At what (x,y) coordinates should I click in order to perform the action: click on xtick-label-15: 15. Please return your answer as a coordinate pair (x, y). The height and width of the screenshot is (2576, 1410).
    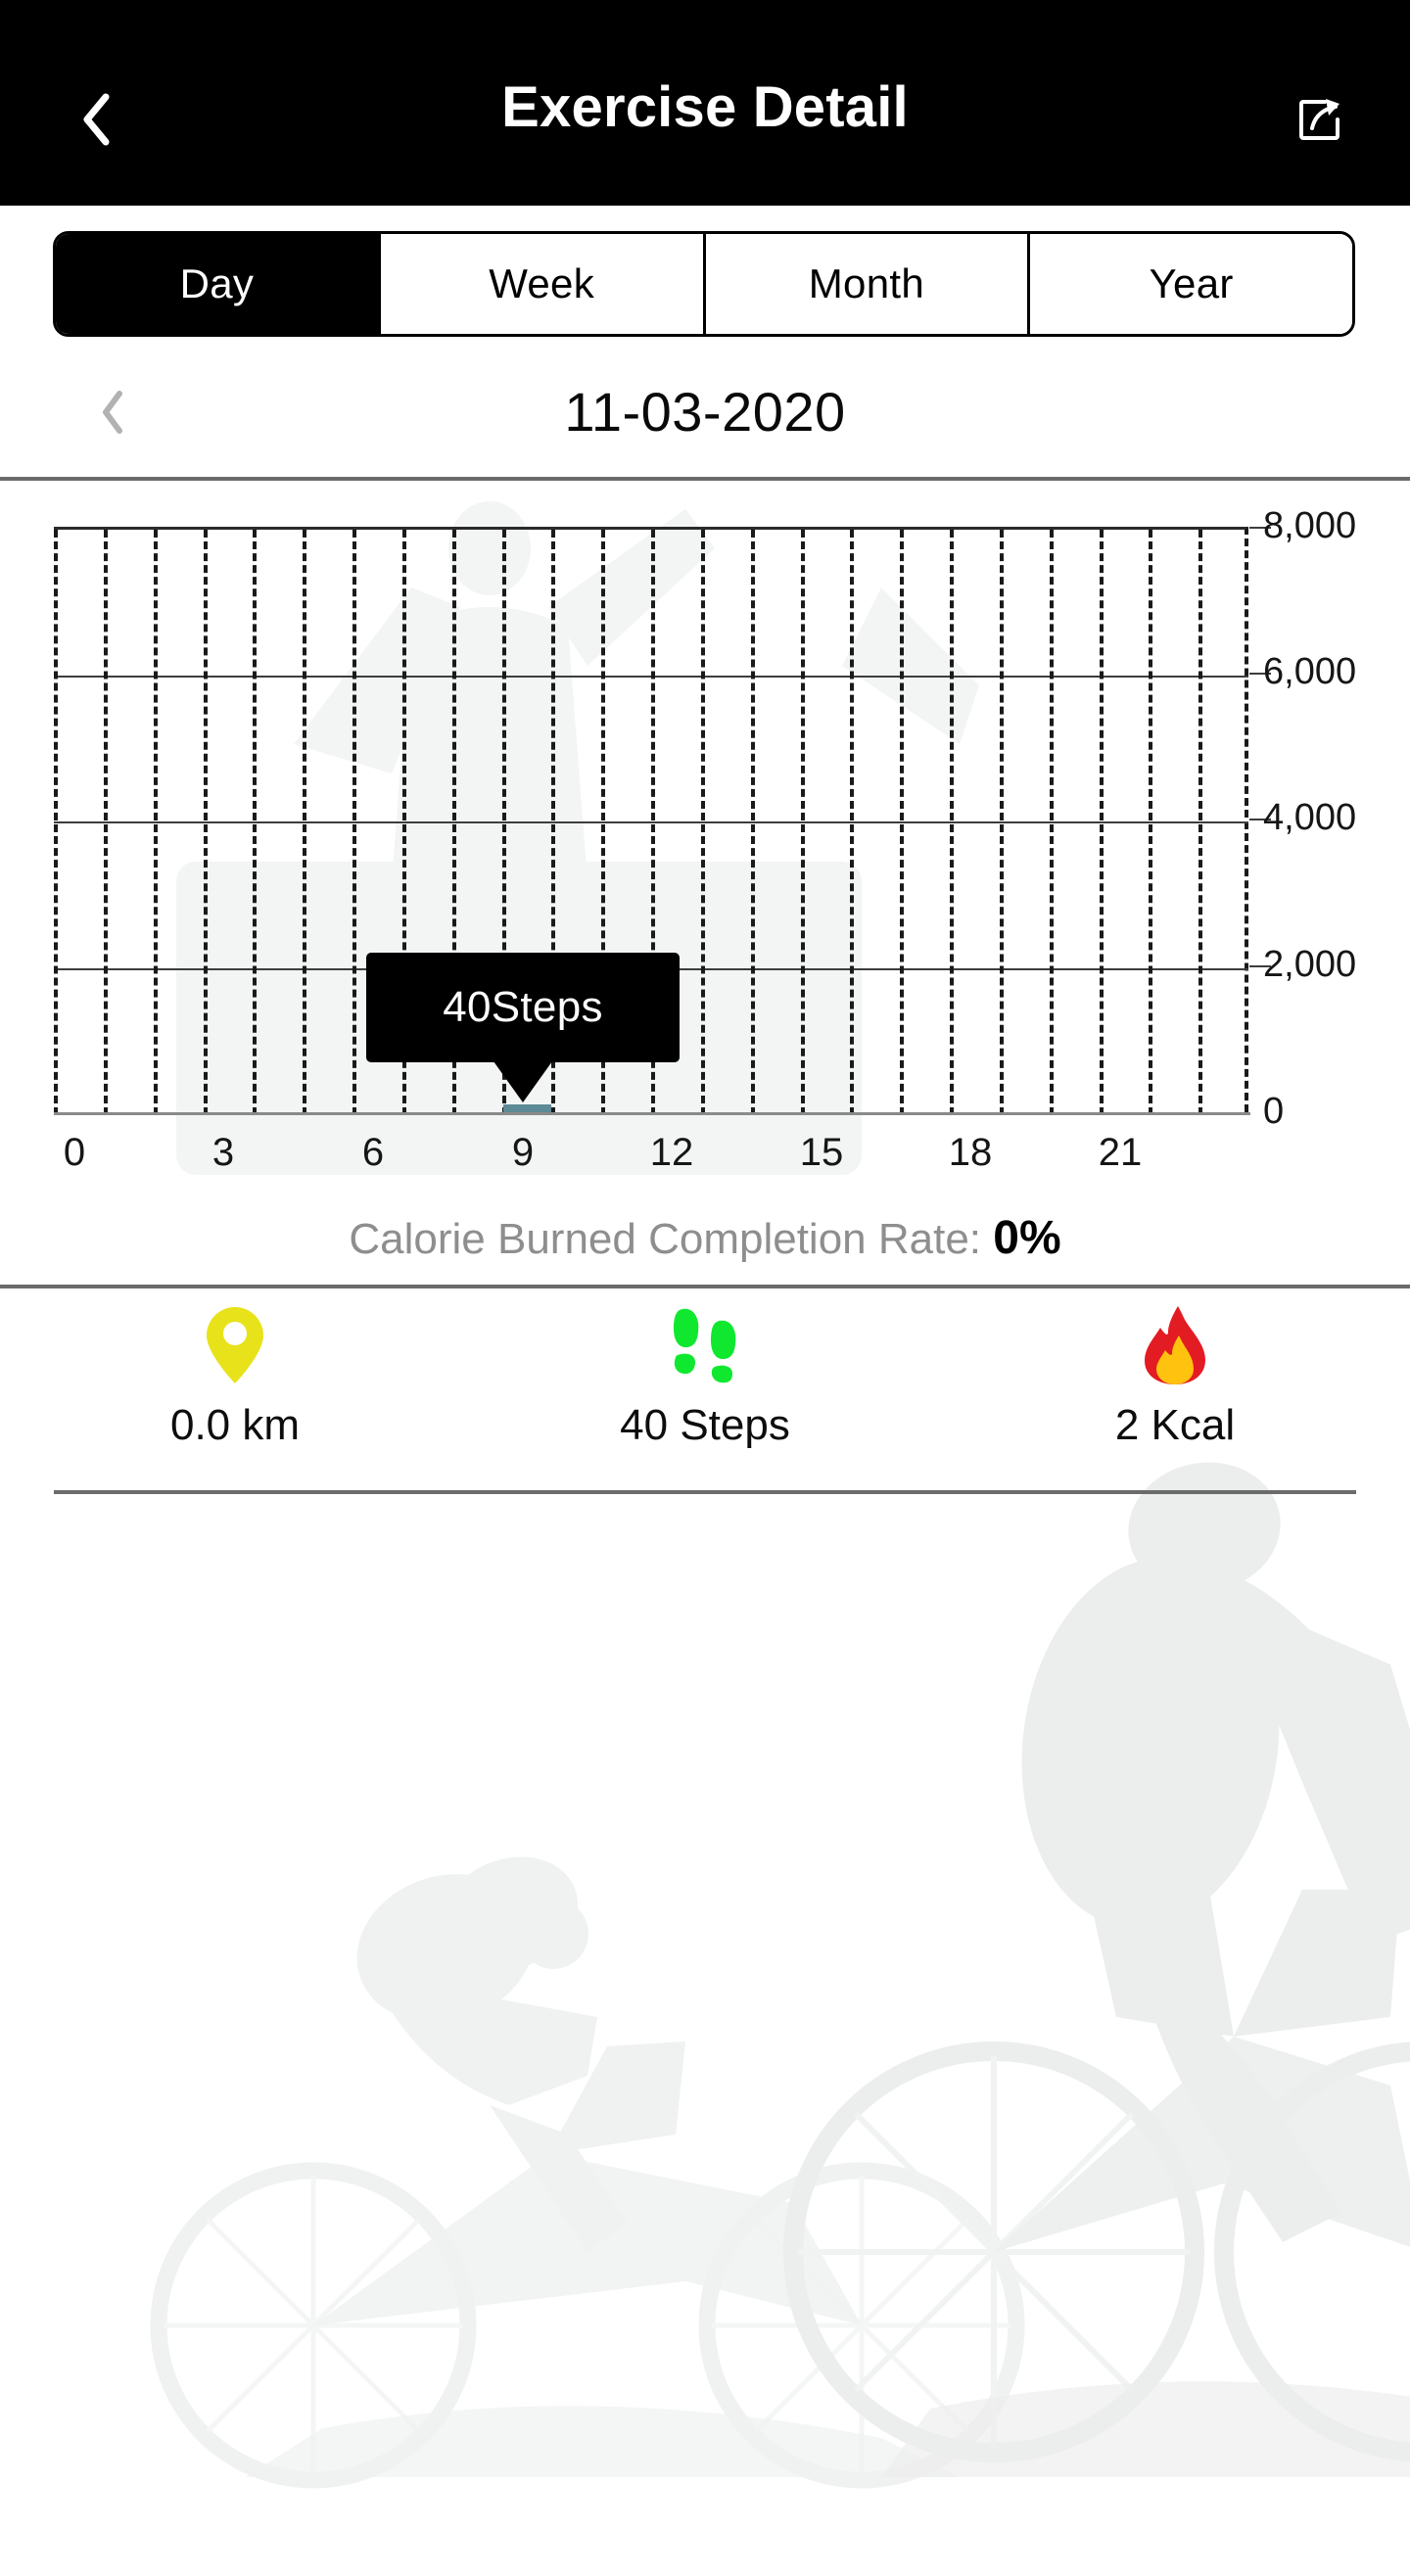
    Looking at the image, I should click on (821, 1152).